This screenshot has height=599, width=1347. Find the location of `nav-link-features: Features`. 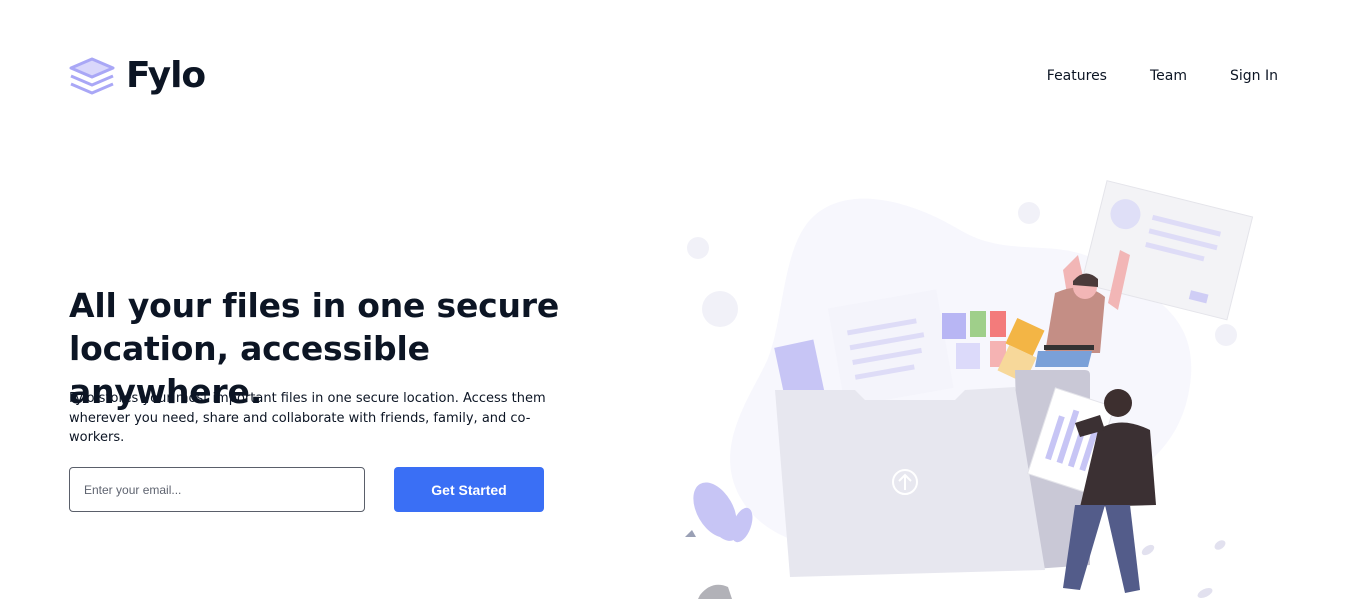

nav-link-features: Features is located at coordinates (1077, 76).